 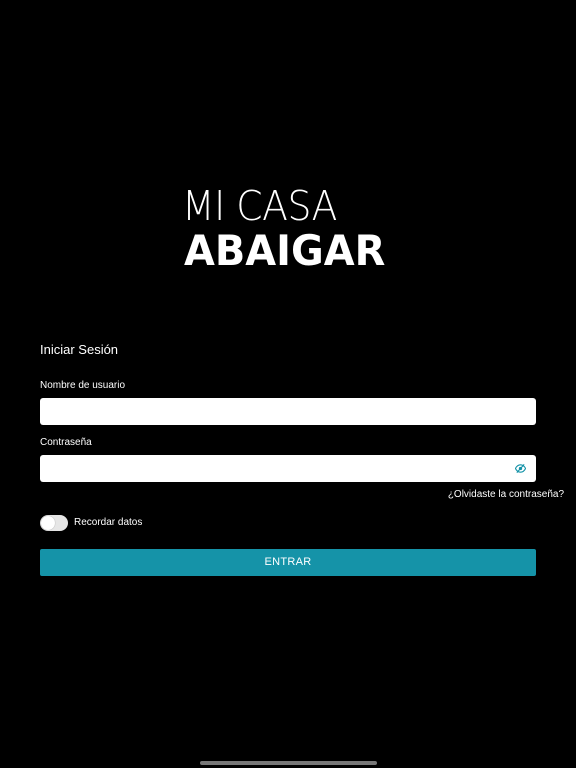 I want to click on remember-label: Recordar datos, so click(x=108, y=522).